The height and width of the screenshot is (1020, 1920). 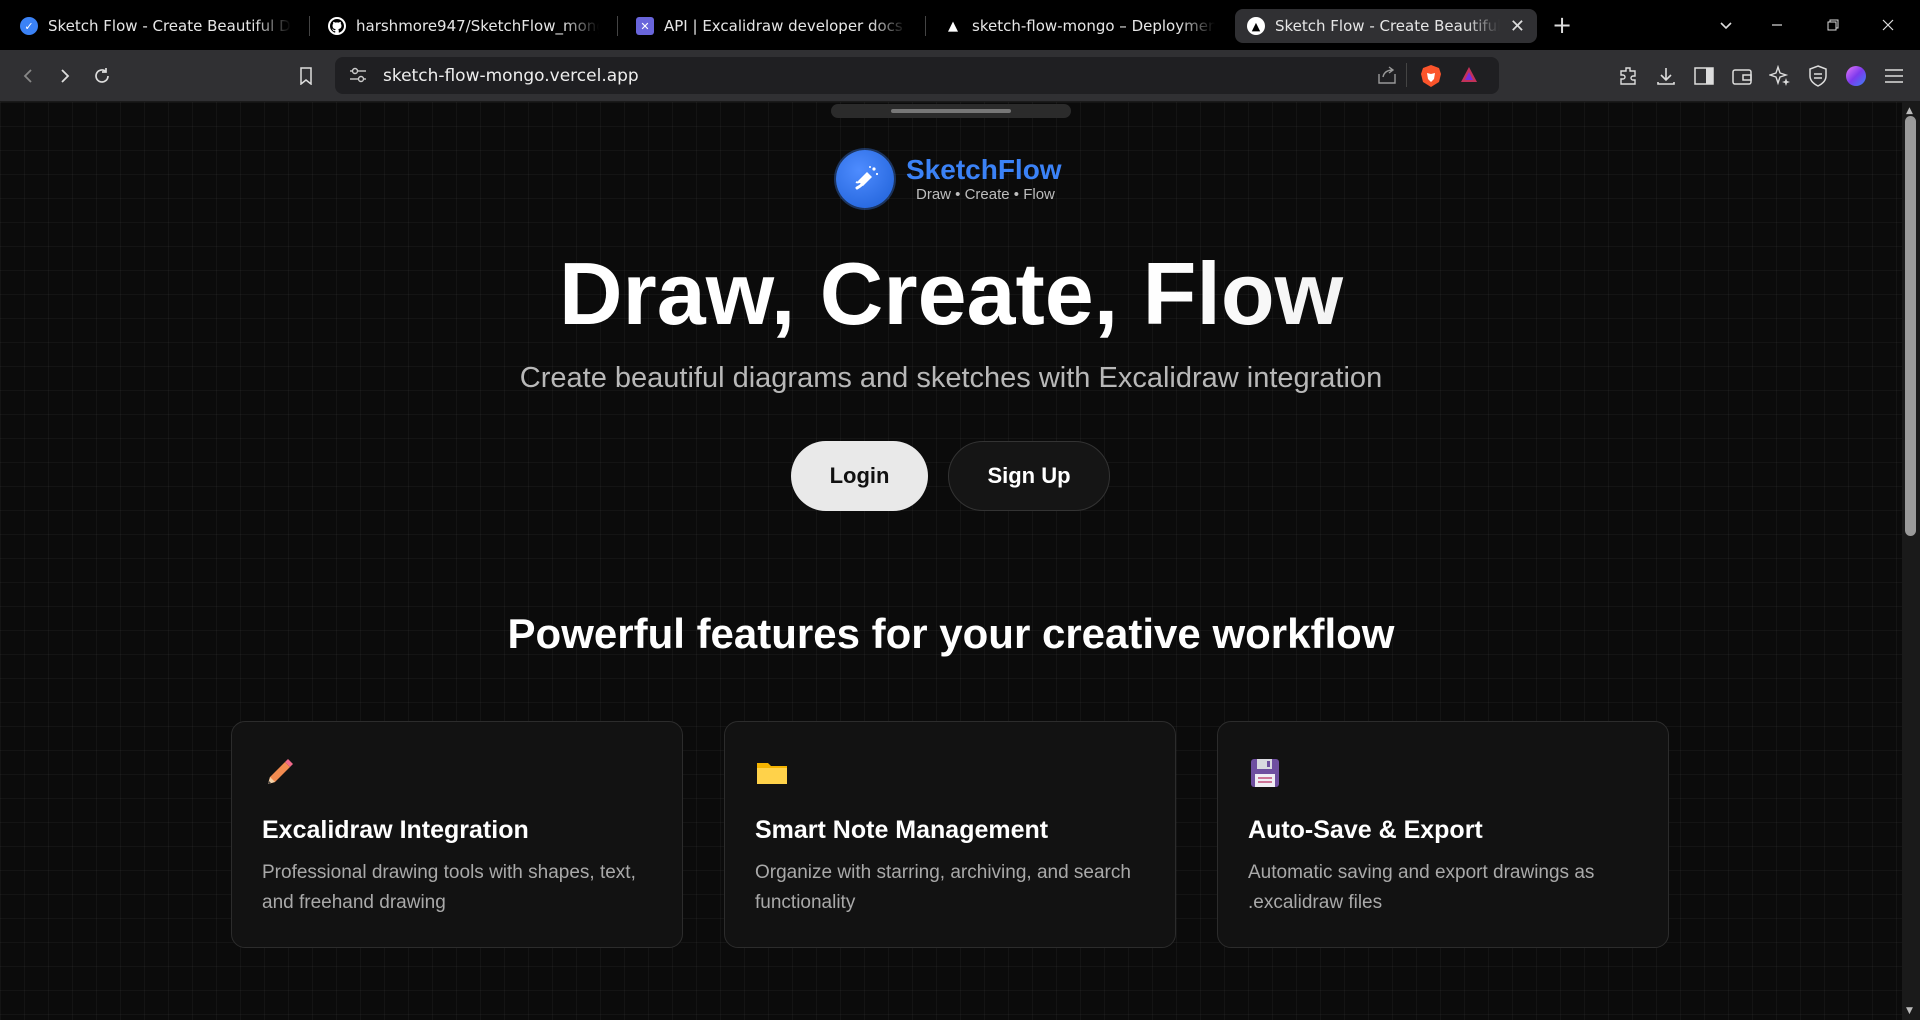 I want to click on tab-title: harshmore947/SketchFlow_mongo: A, so click(x=477, y=26).